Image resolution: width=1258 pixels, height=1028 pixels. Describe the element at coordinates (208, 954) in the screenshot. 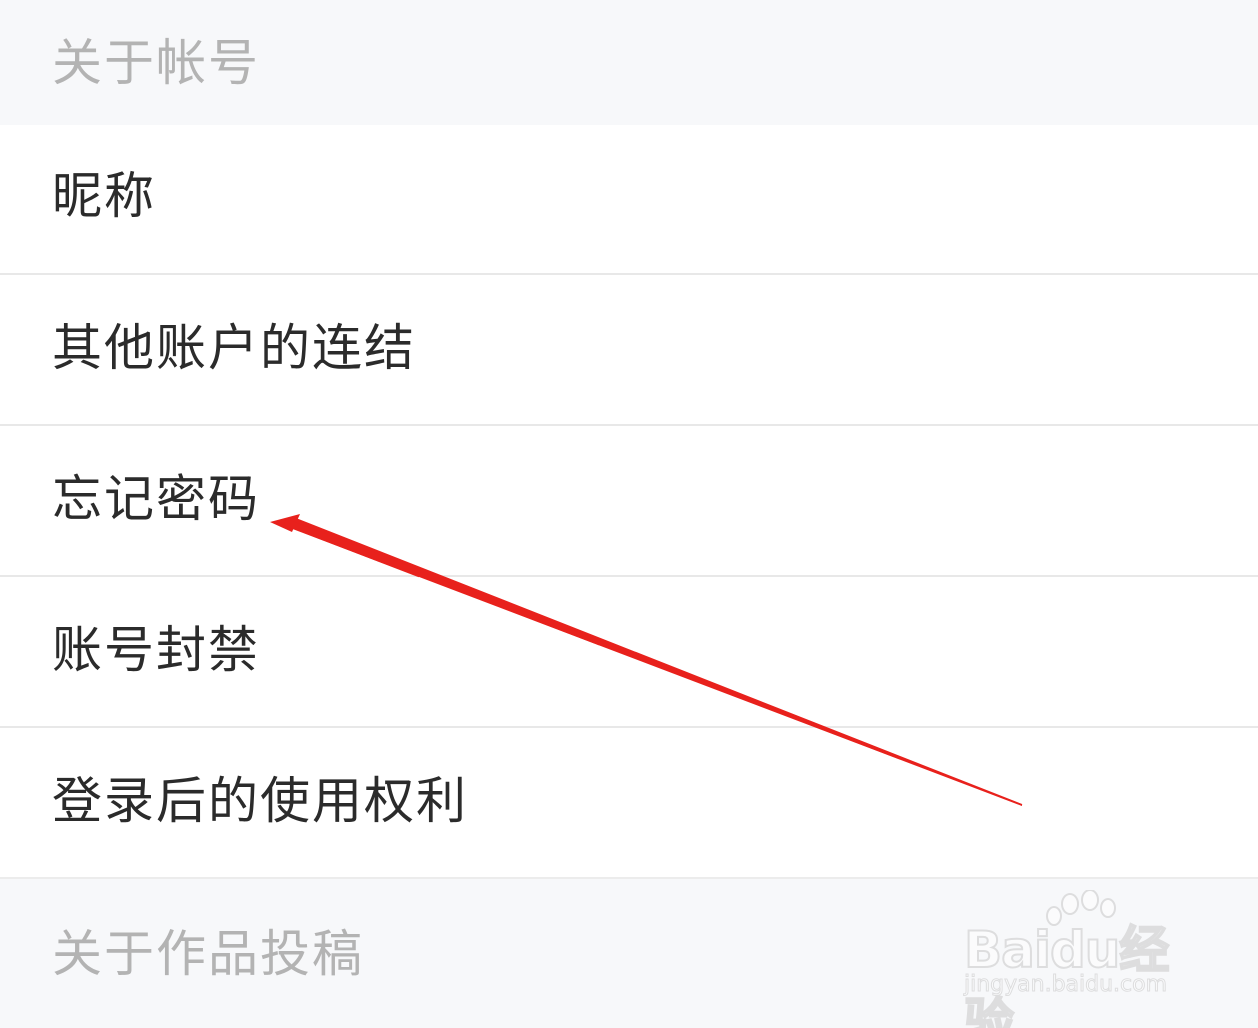

I see `section-title: 关于作品投稿` at that location.